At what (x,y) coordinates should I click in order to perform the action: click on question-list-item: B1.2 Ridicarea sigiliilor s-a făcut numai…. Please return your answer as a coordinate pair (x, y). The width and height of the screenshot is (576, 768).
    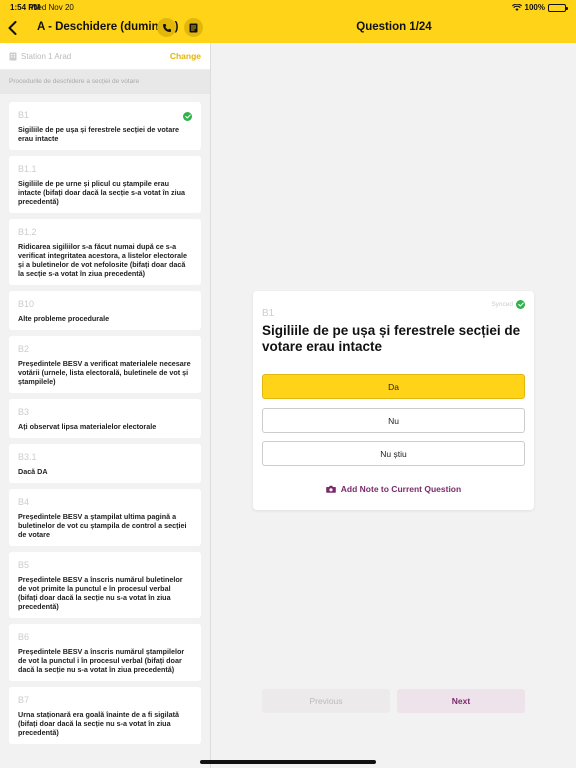
    Looking at the image, I should click on (105, 252).